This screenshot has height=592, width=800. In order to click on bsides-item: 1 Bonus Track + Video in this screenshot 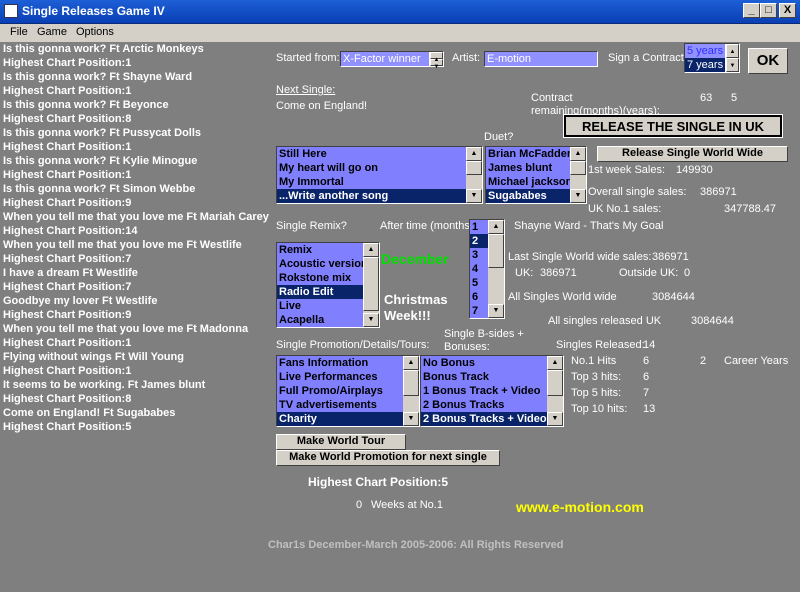, I will do `click(492, 391)`.